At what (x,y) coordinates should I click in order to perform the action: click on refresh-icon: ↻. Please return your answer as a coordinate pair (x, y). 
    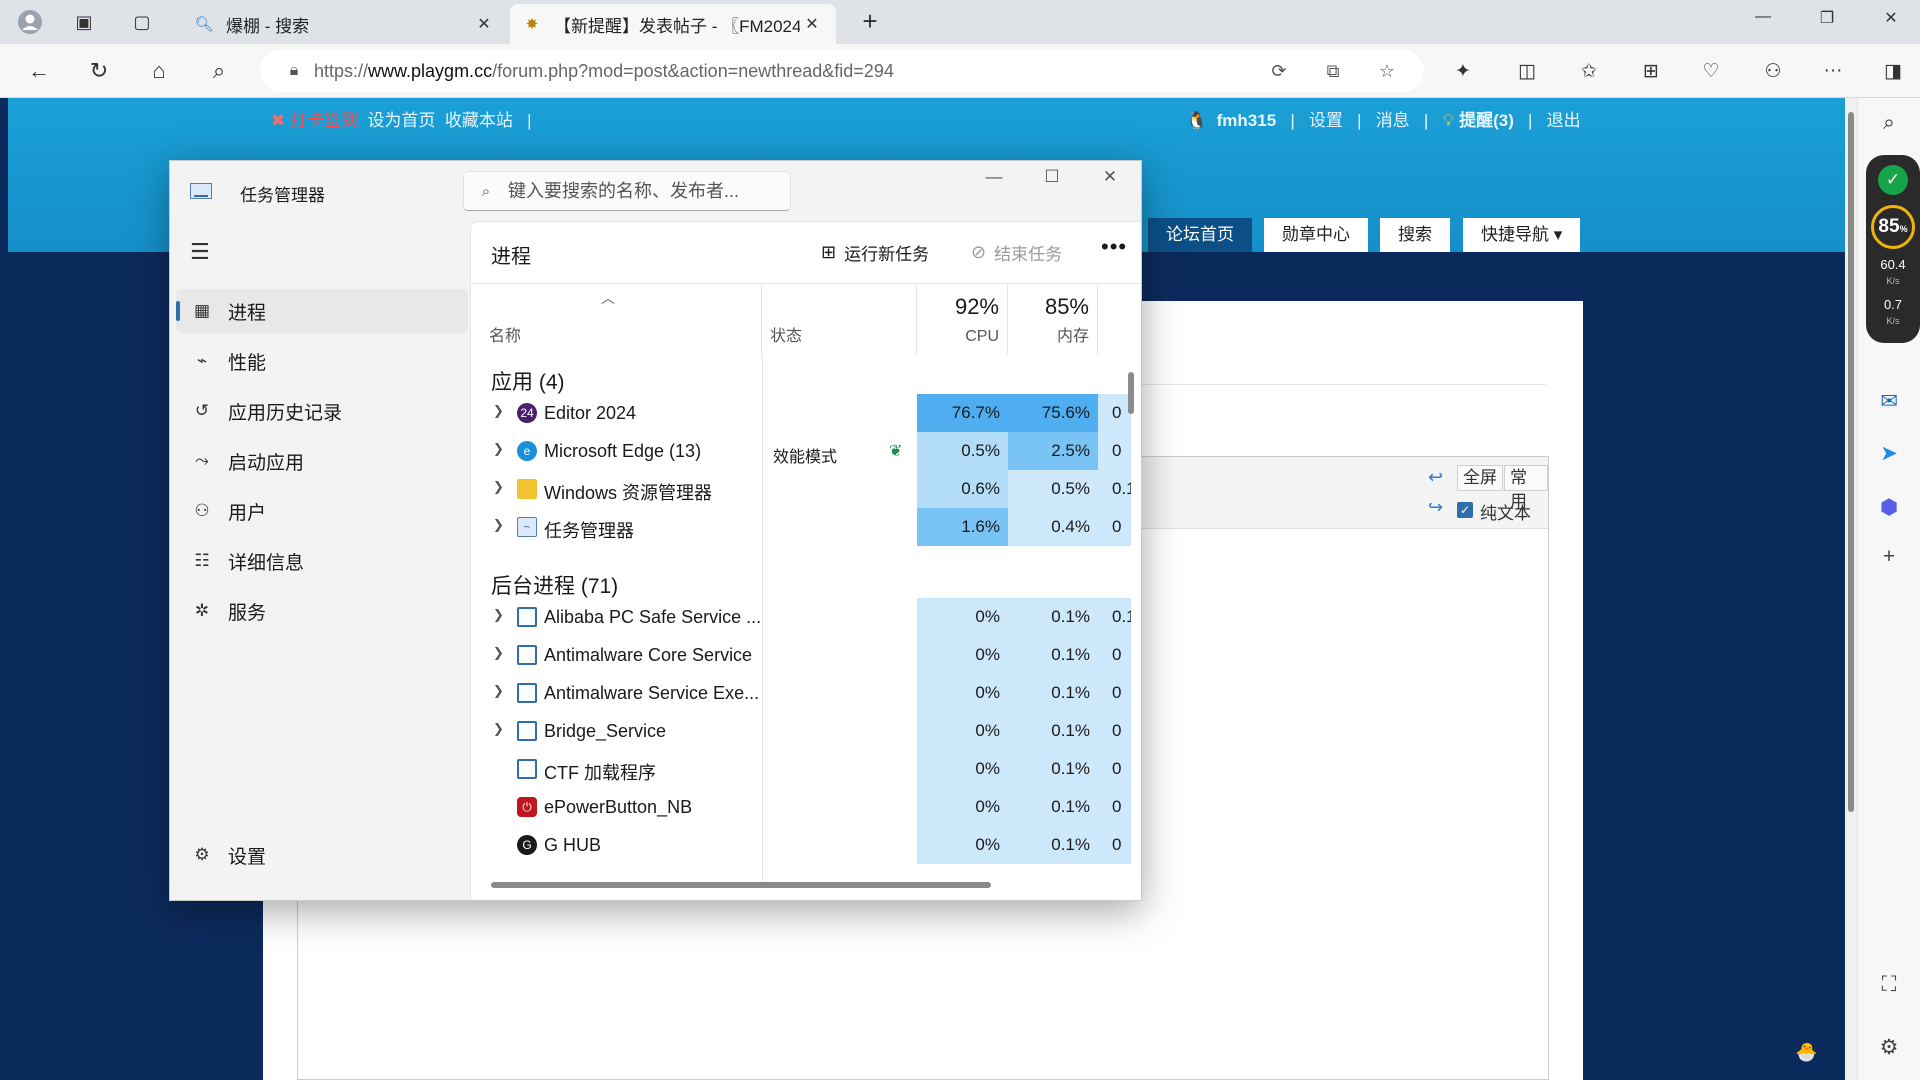
    Looking at the image, I should click on (99, 71).